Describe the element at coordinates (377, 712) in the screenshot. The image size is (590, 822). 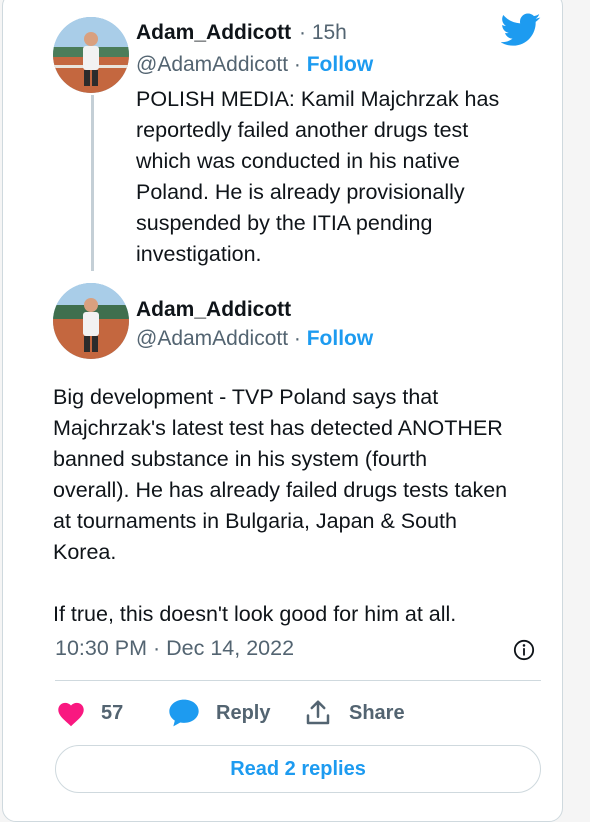
I see `share-label: Share` at that location.